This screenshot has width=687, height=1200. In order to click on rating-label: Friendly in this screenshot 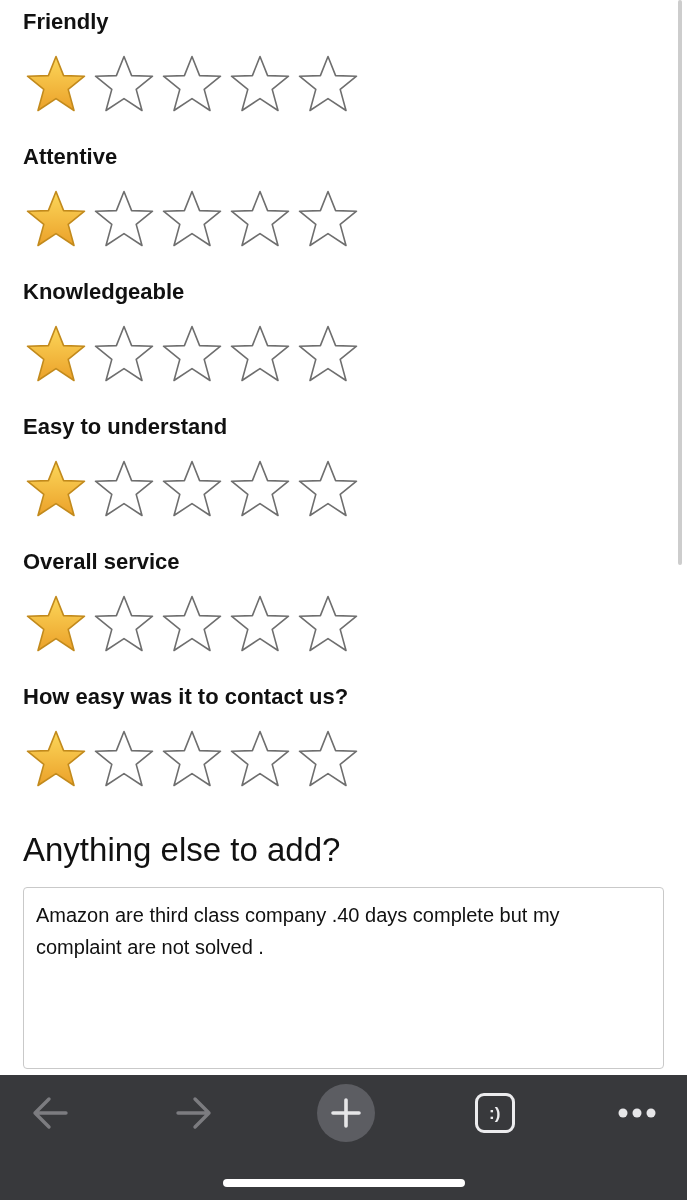, I will do `click(66, 22)`.